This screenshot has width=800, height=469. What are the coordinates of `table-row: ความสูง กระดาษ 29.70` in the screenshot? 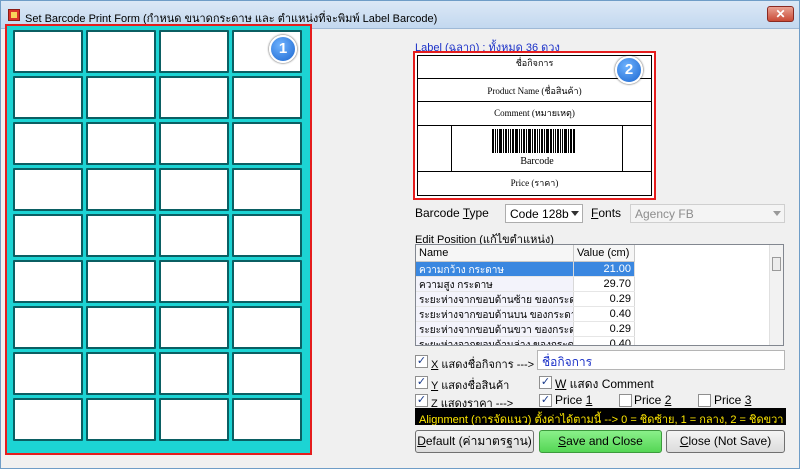 It's located at (525, 284).